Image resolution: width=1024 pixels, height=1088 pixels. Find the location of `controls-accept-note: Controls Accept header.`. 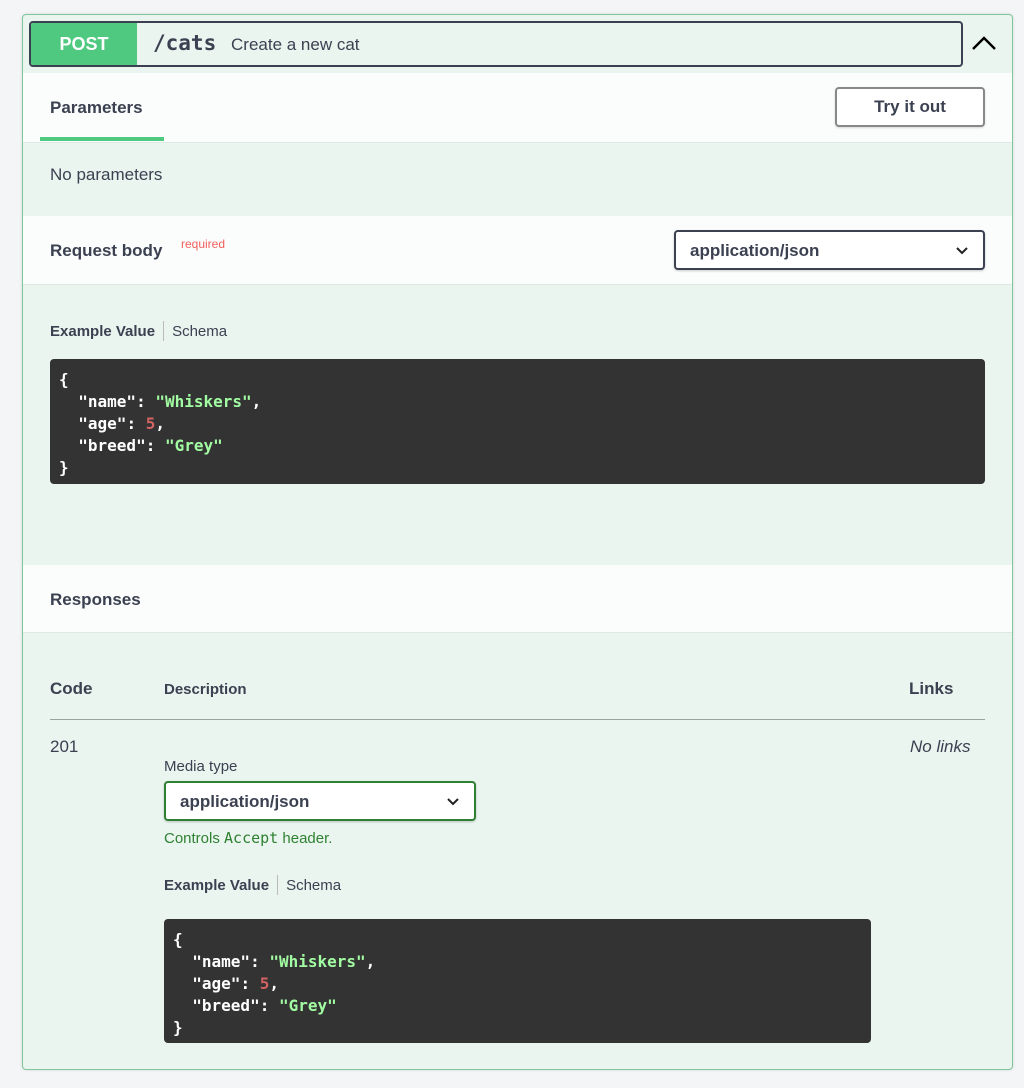

controls-accept-note: Controls Accept header. is located at coordinates (248, 838).